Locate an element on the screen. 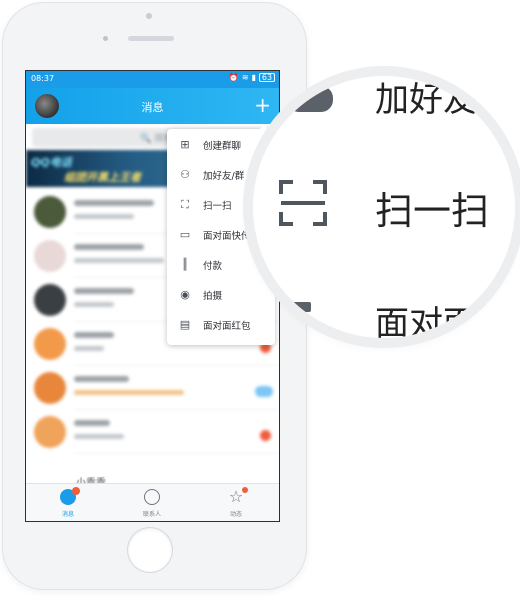 This screenshot has height=600, width=520. tab-label: 消息 is located at coordinates (67, 514).